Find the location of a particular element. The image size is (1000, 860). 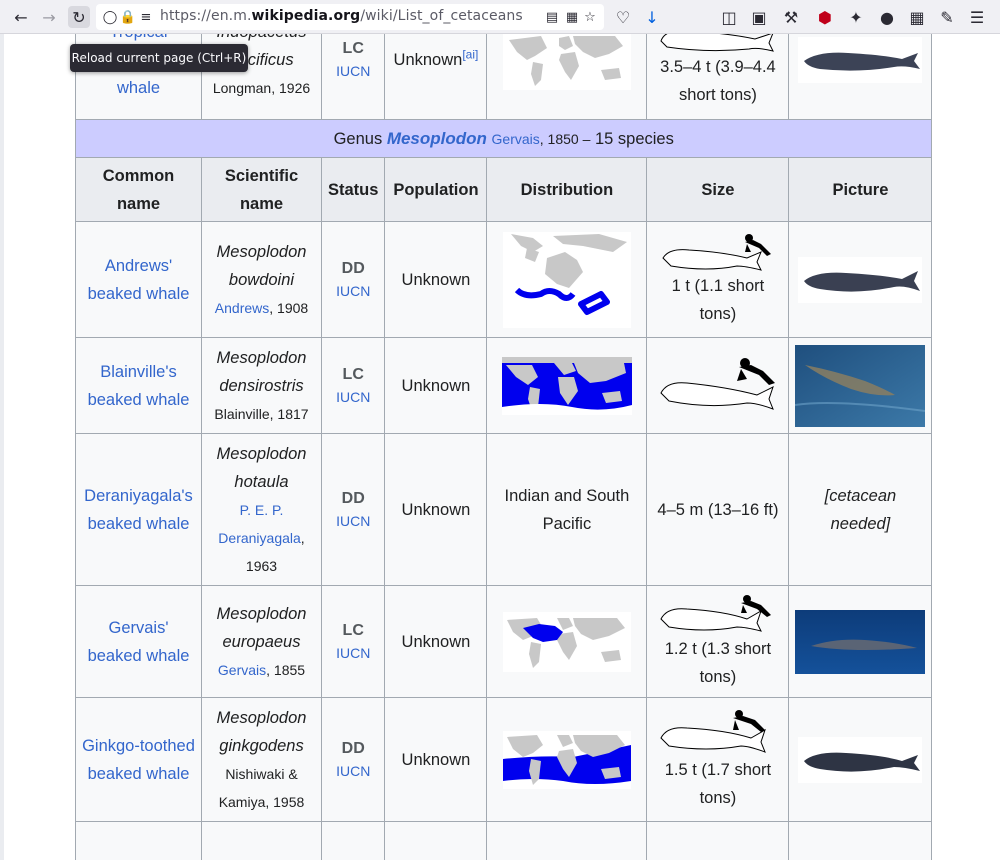

scientific-name: Mesoplodon bowdoini is located at coordinates (261, 265).